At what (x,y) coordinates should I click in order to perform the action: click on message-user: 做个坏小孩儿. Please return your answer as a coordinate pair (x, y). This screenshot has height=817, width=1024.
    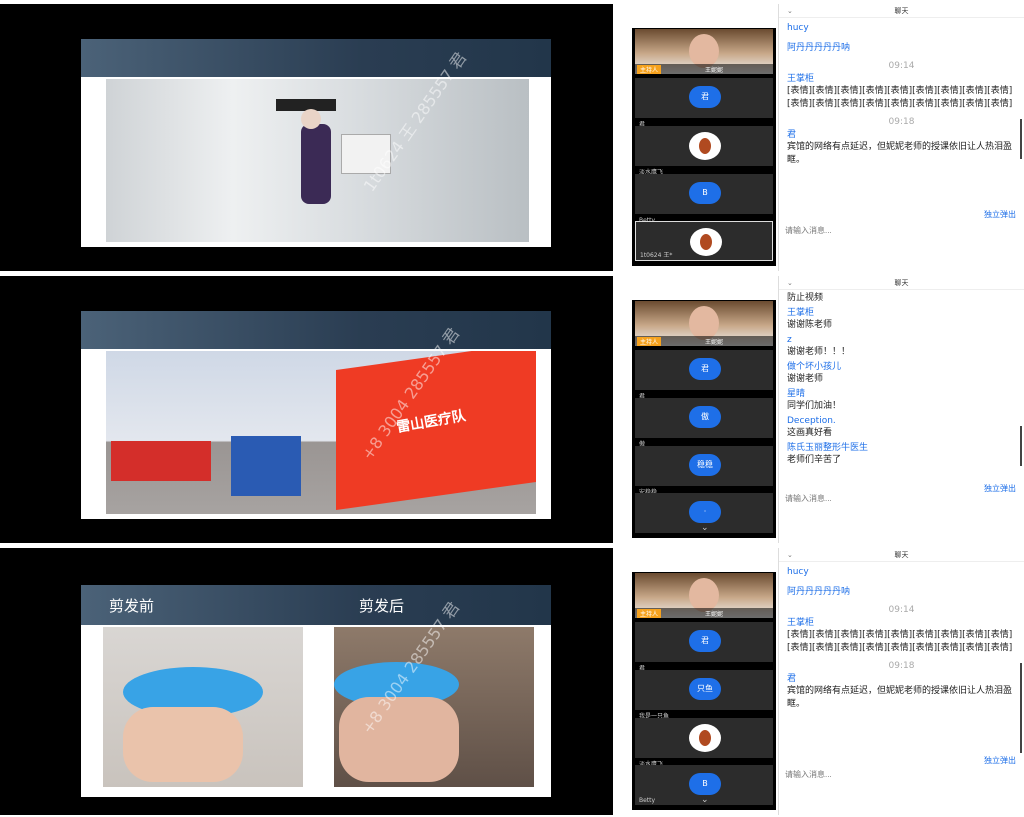
    Looking at the image, I should click on (814, 367).